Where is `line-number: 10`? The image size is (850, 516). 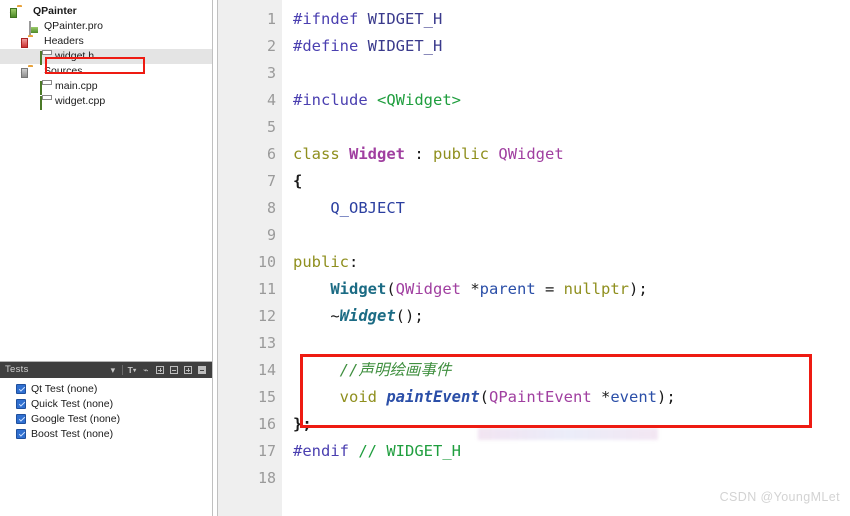 line-number: 10 is located at coordinates (266, 262).